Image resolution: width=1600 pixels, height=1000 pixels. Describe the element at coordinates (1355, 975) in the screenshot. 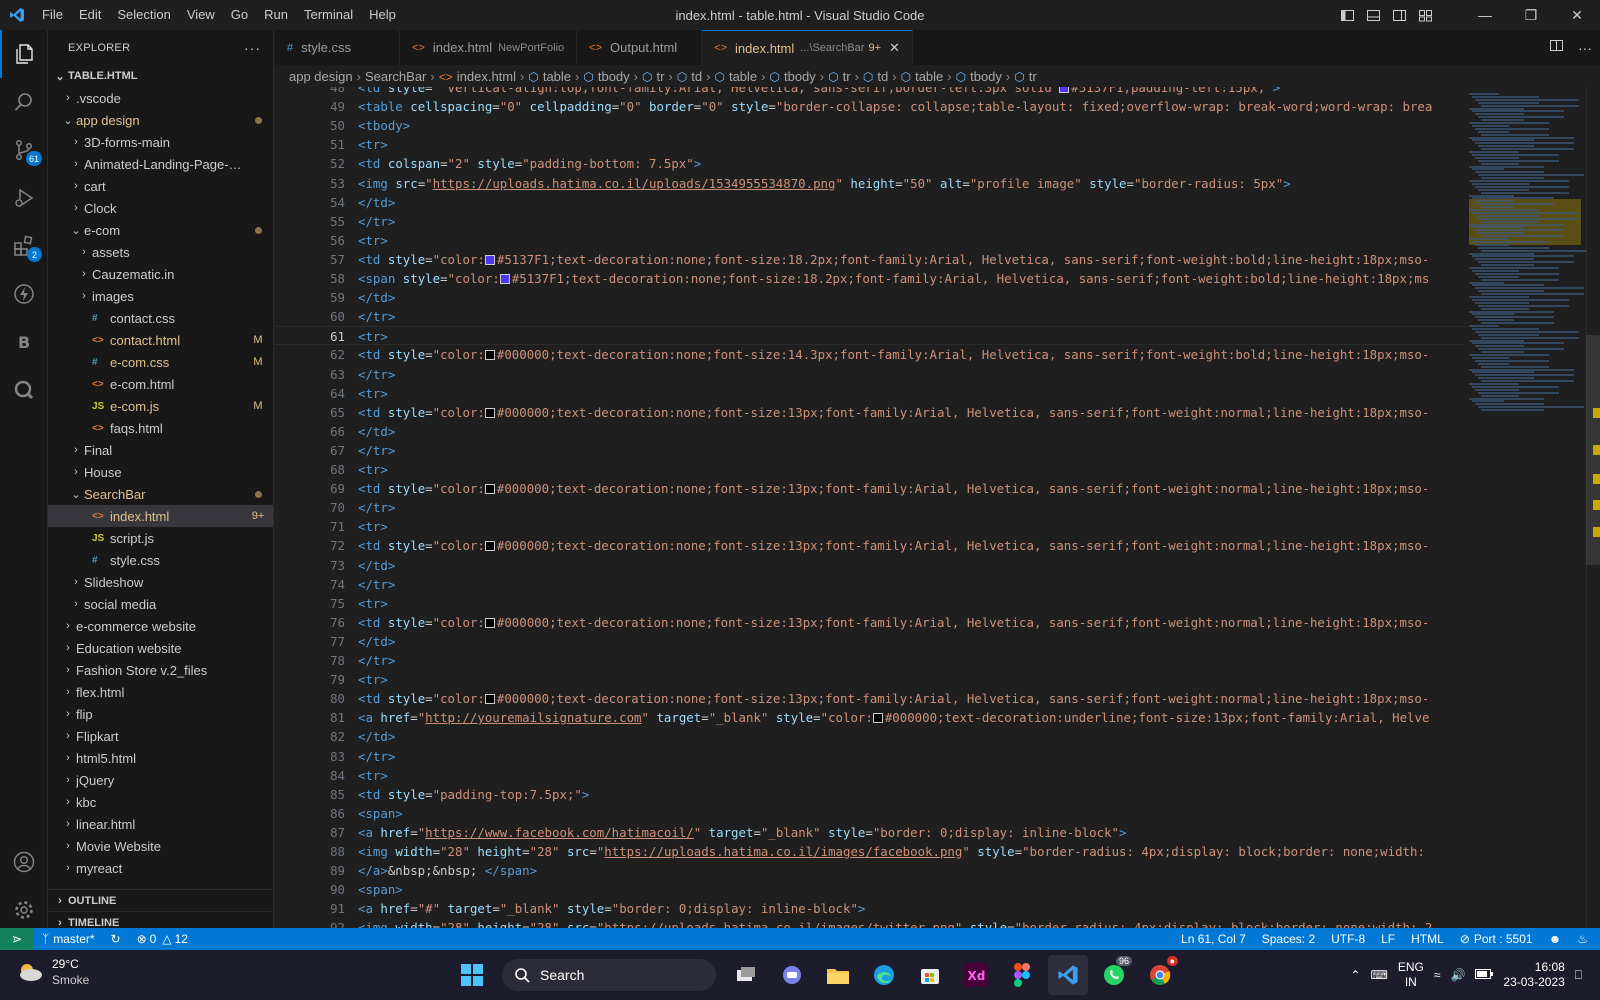

I see `show-hidden-icons-chevron-icon: ⌃` at that location.